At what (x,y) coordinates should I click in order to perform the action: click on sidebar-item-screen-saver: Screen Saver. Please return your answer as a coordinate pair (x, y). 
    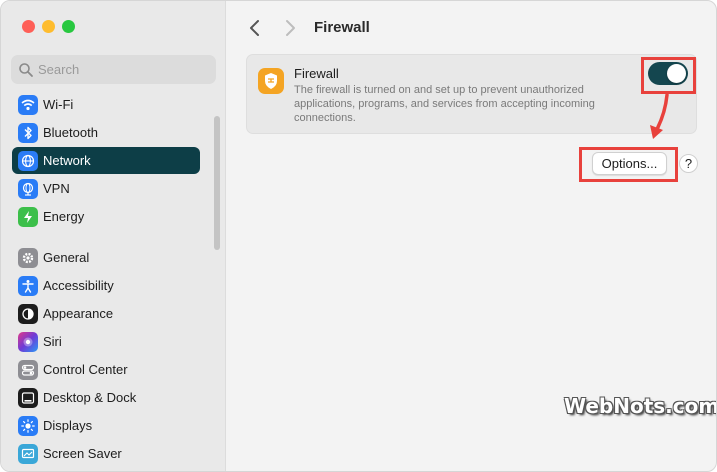
    Looking at the image, I should click on (106, 453).